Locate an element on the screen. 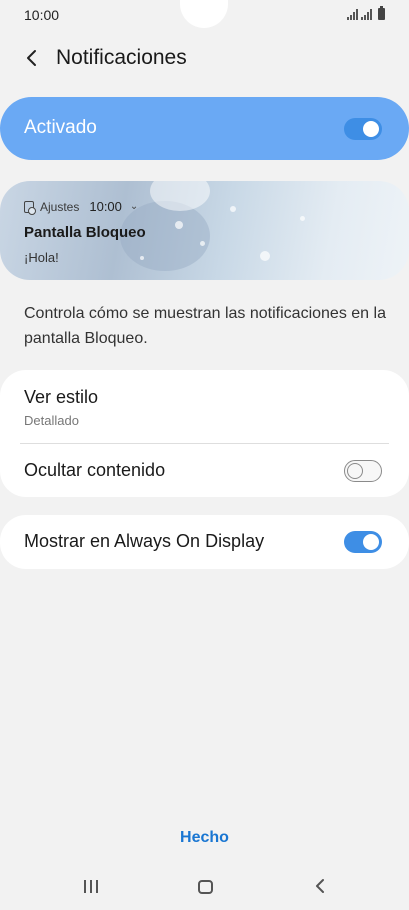 The image size is (409, 910). status-icons is located at coordinates (366, 13).